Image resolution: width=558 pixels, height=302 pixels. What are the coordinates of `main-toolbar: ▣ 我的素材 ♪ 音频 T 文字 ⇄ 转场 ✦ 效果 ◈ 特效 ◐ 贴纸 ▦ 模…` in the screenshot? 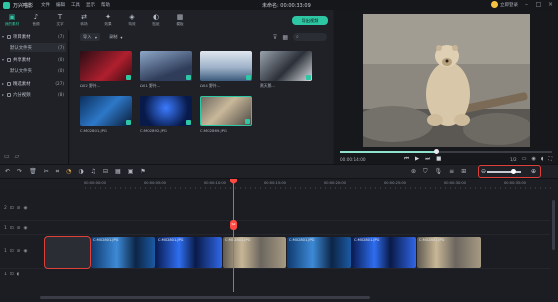 It's located at (166, 20).